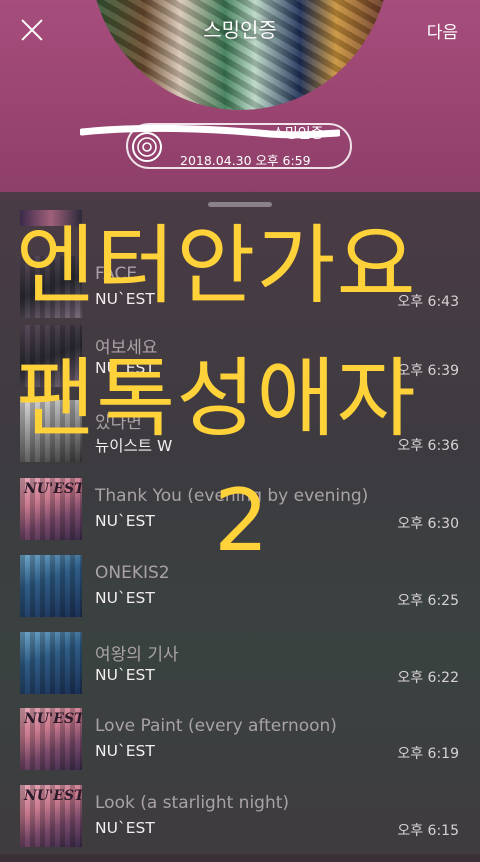 Image resolution: width=480 pixels, height=862 pixels. Describe the element at coordinates (116, 274) in the screenshot. I see `track-title: FACE` at that location.